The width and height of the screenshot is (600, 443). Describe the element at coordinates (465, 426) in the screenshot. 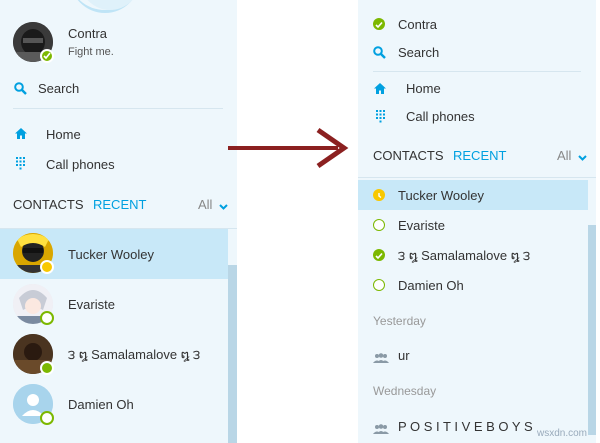

I see `group-name: P O S I T I V E B O Y S` at that location.